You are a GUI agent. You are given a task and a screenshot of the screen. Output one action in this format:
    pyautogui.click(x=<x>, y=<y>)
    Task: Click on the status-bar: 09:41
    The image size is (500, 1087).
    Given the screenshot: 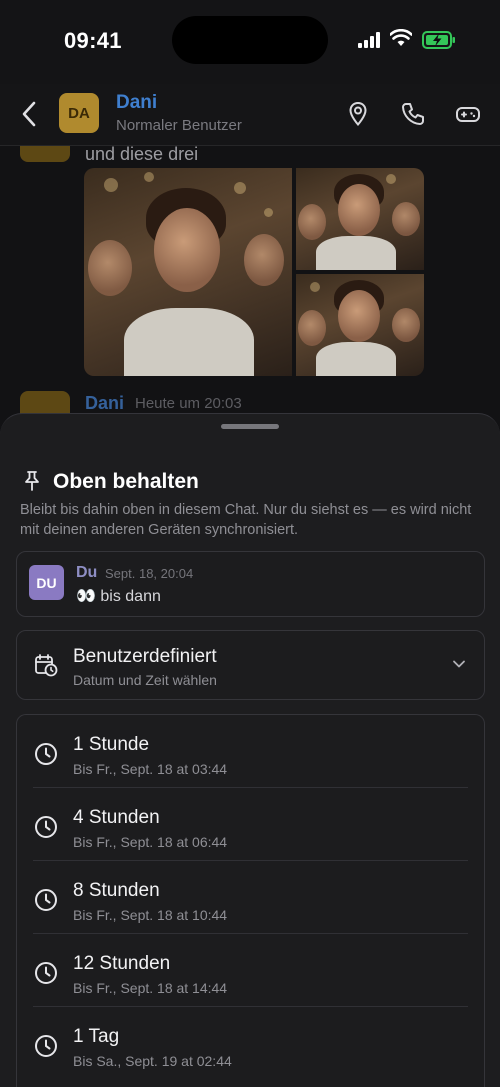 What is the action you would take?
    pyautogui.click(x=250, y=42)
    